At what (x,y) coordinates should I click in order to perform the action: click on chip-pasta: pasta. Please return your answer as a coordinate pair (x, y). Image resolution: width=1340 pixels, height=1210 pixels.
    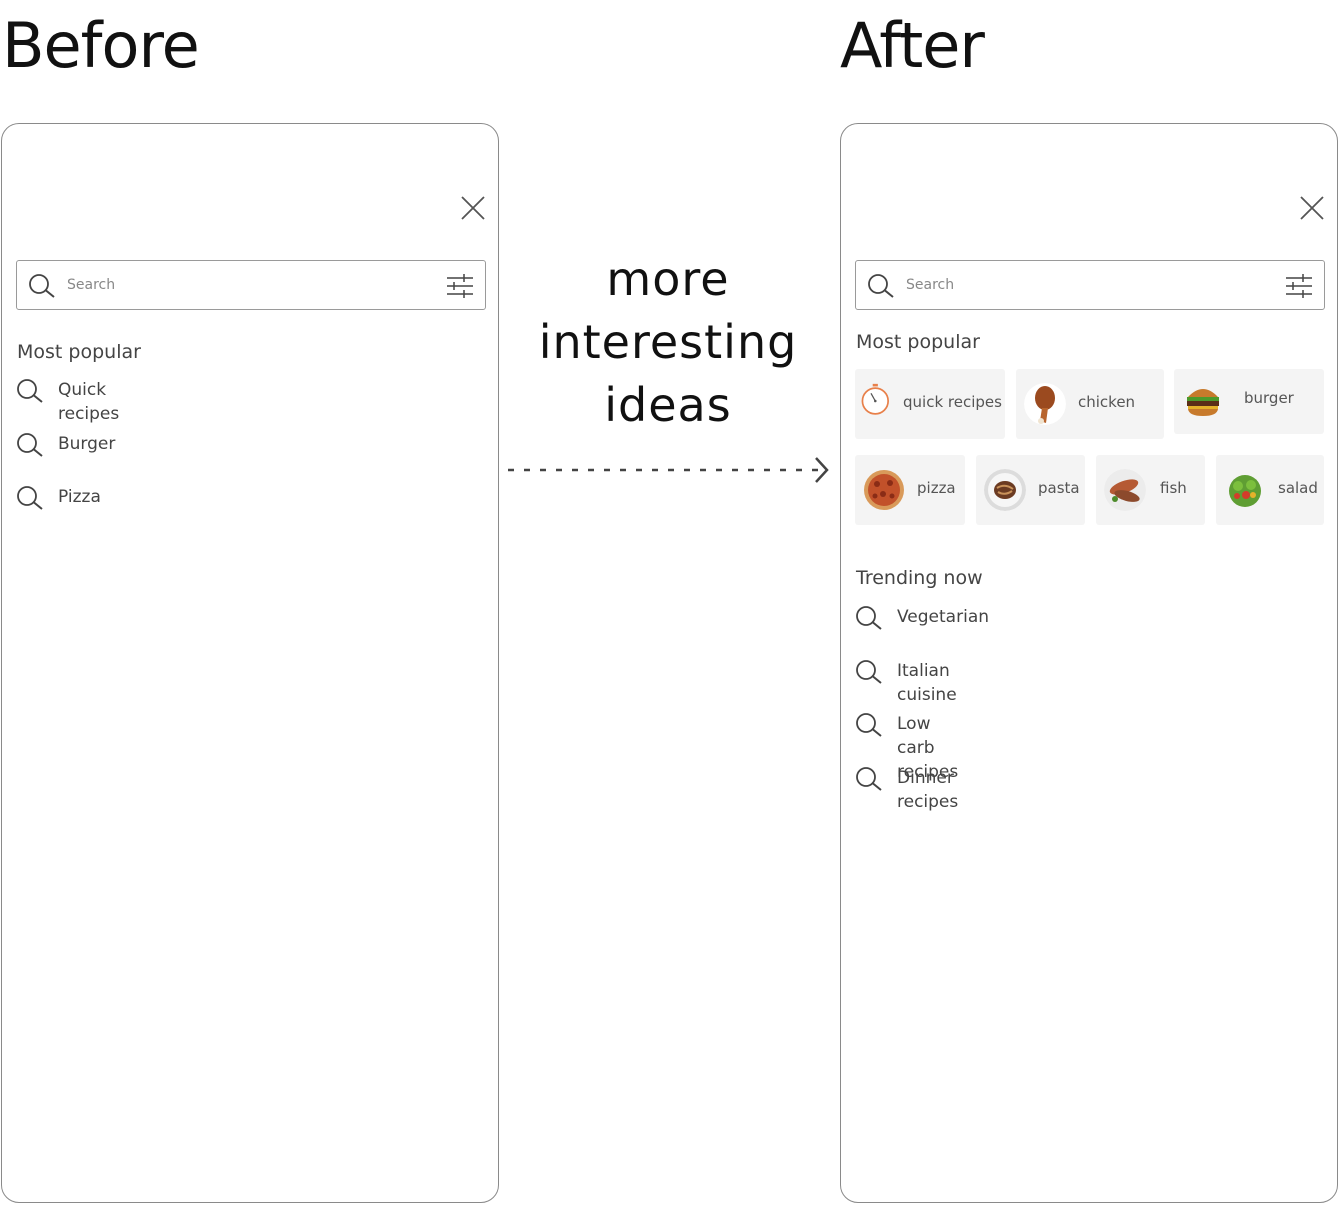
    Looking at the image, I should click on (1030, 490).